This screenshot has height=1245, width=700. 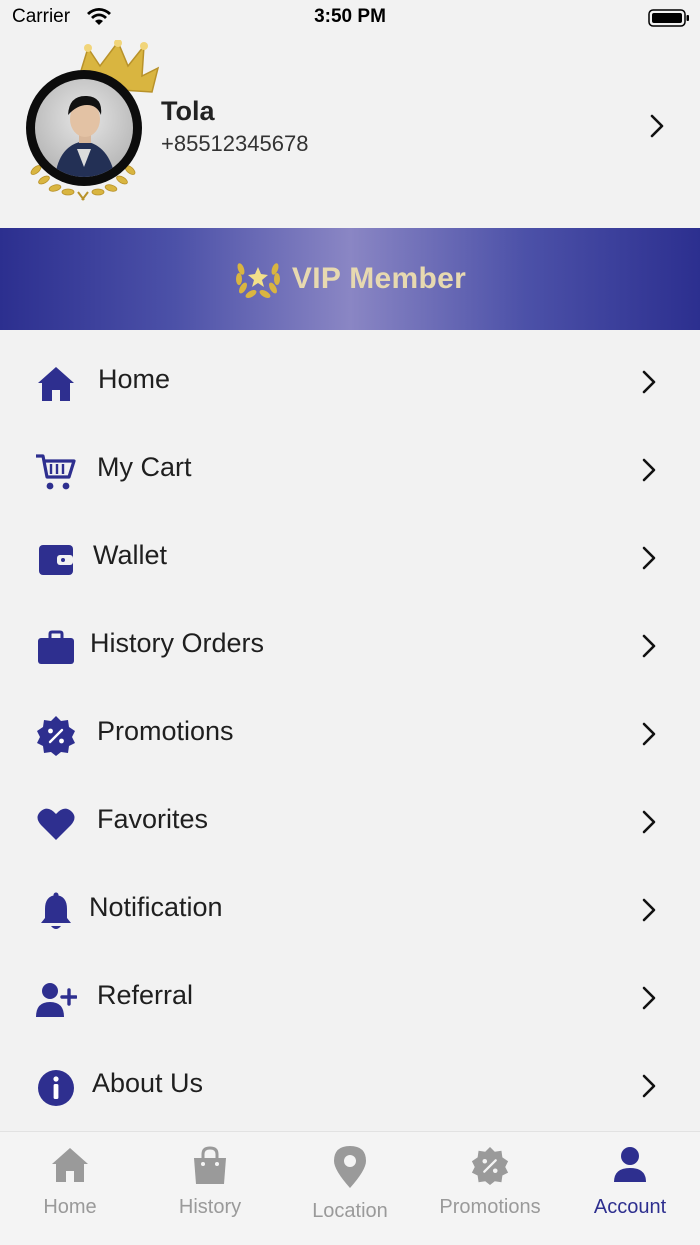 What do you see at coordinates (350, 1167) in the screenshot?
I see `location-pin-icon` at bounding box center [350, 1167].